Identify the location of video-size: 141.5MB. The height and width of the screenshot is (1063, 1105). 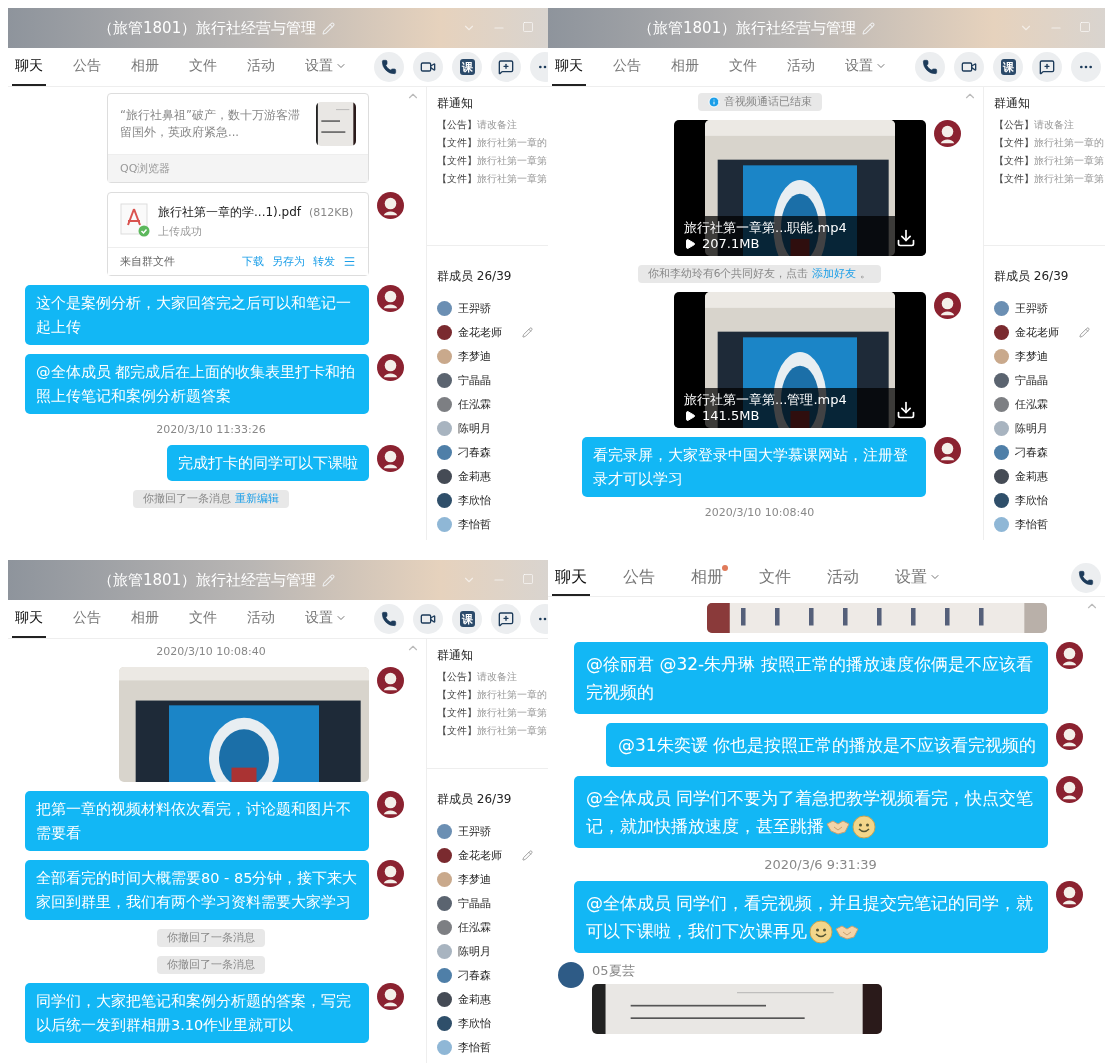
(731, 416).